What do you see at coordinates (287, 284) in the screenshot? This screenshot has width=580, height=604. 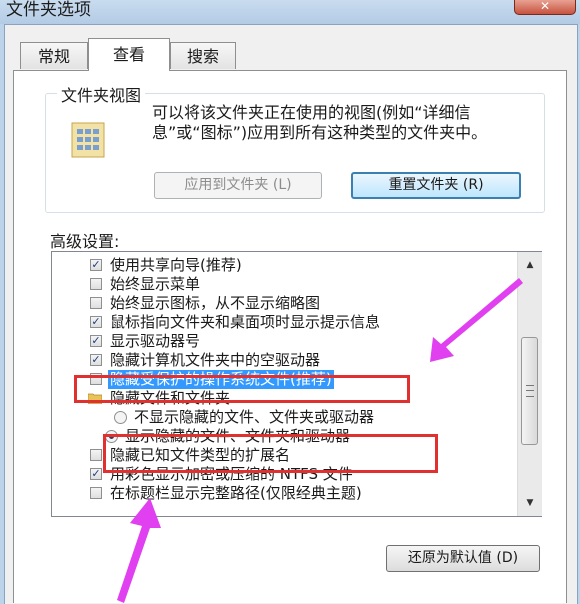 I see `list-item: 始终显示菜单` at bounding box center [287, 284].